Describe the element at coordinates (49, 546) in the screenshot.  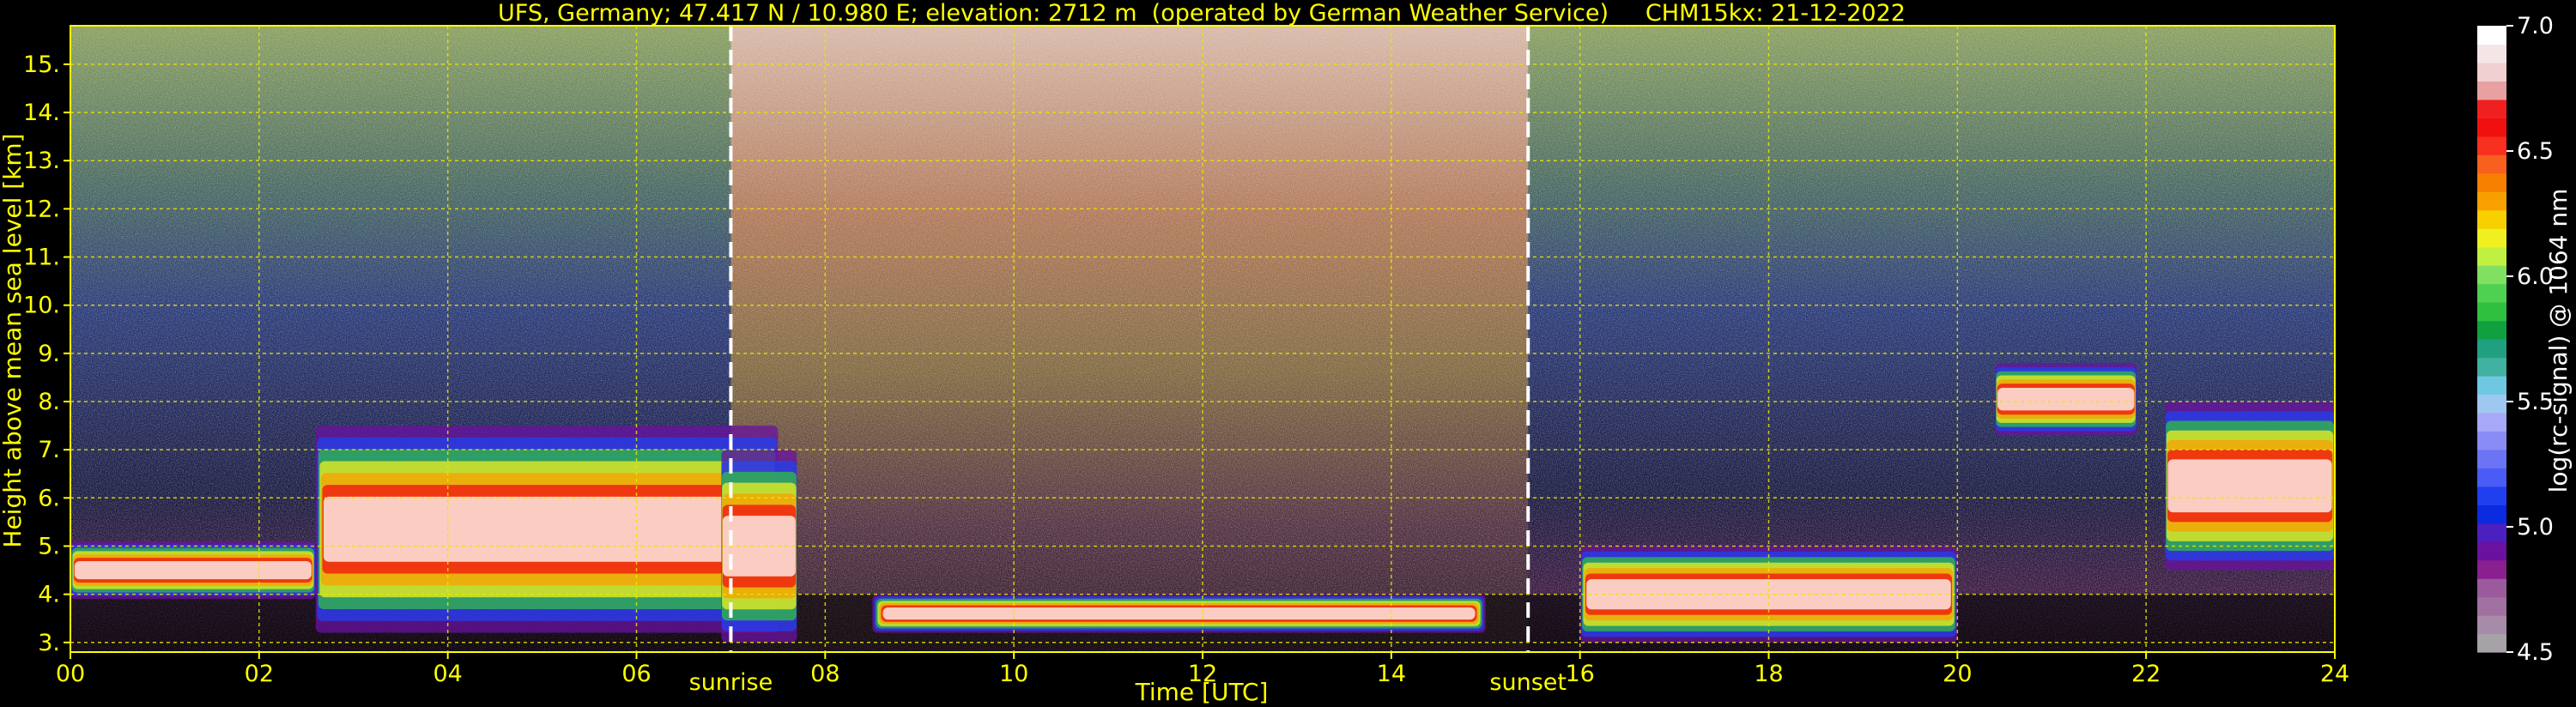
I see `y-tick-label: 5.` at that location.